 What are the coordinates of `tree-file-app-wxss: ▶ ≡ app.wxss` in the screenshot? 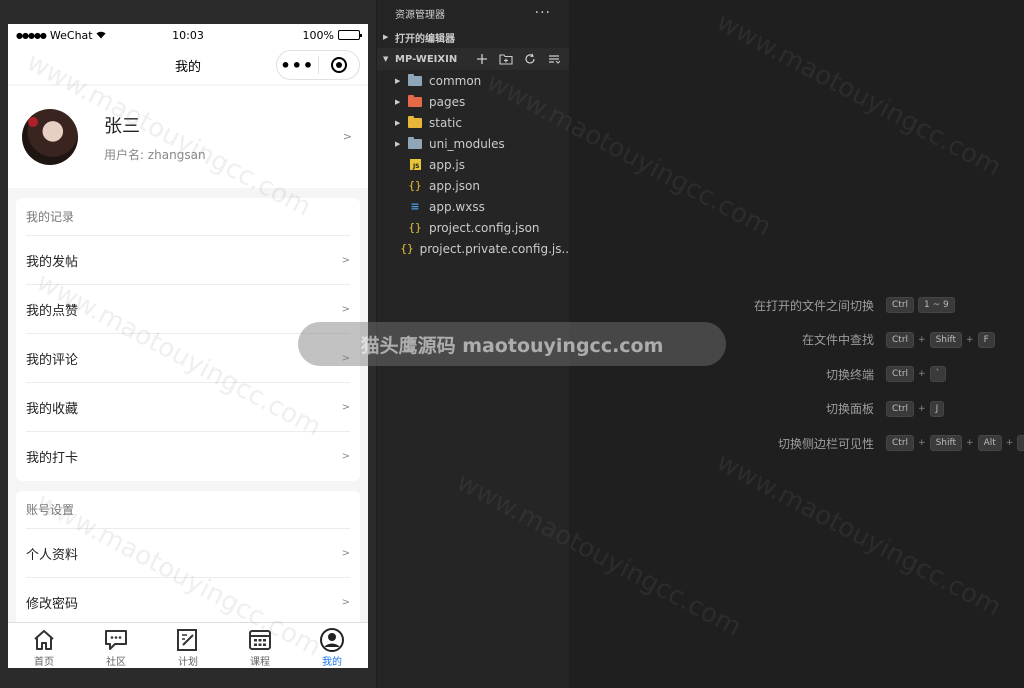 It's located at (473, 206).